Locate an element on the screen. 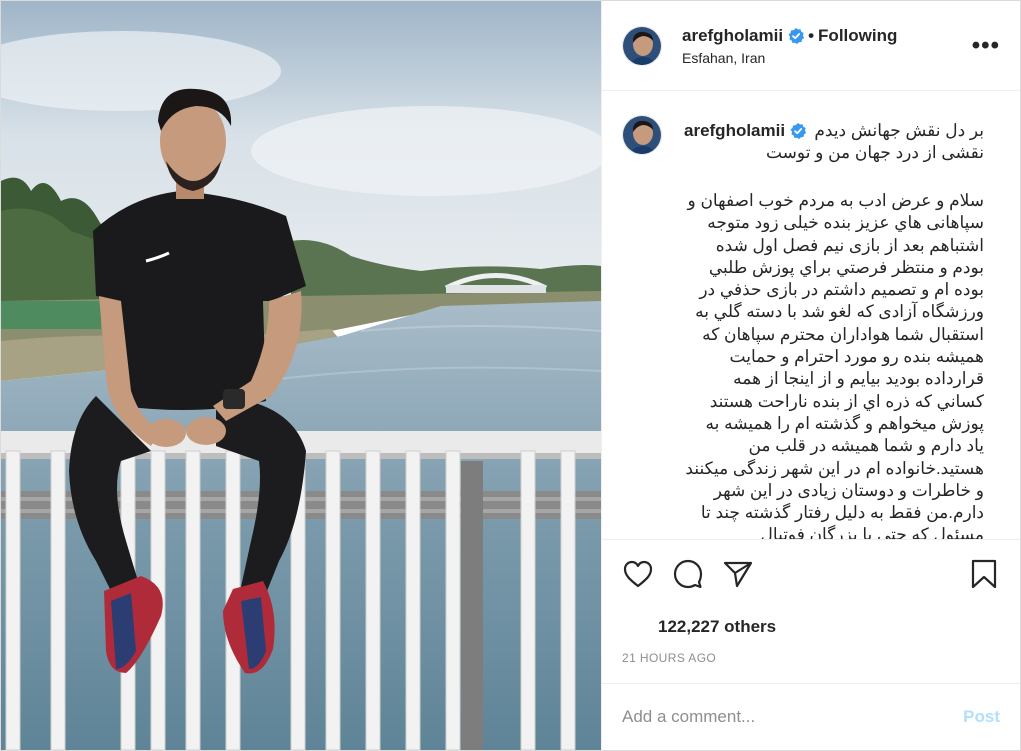 The width and height of the screenshot is (1021, 751). avatar is located at coordinates (642, 45).